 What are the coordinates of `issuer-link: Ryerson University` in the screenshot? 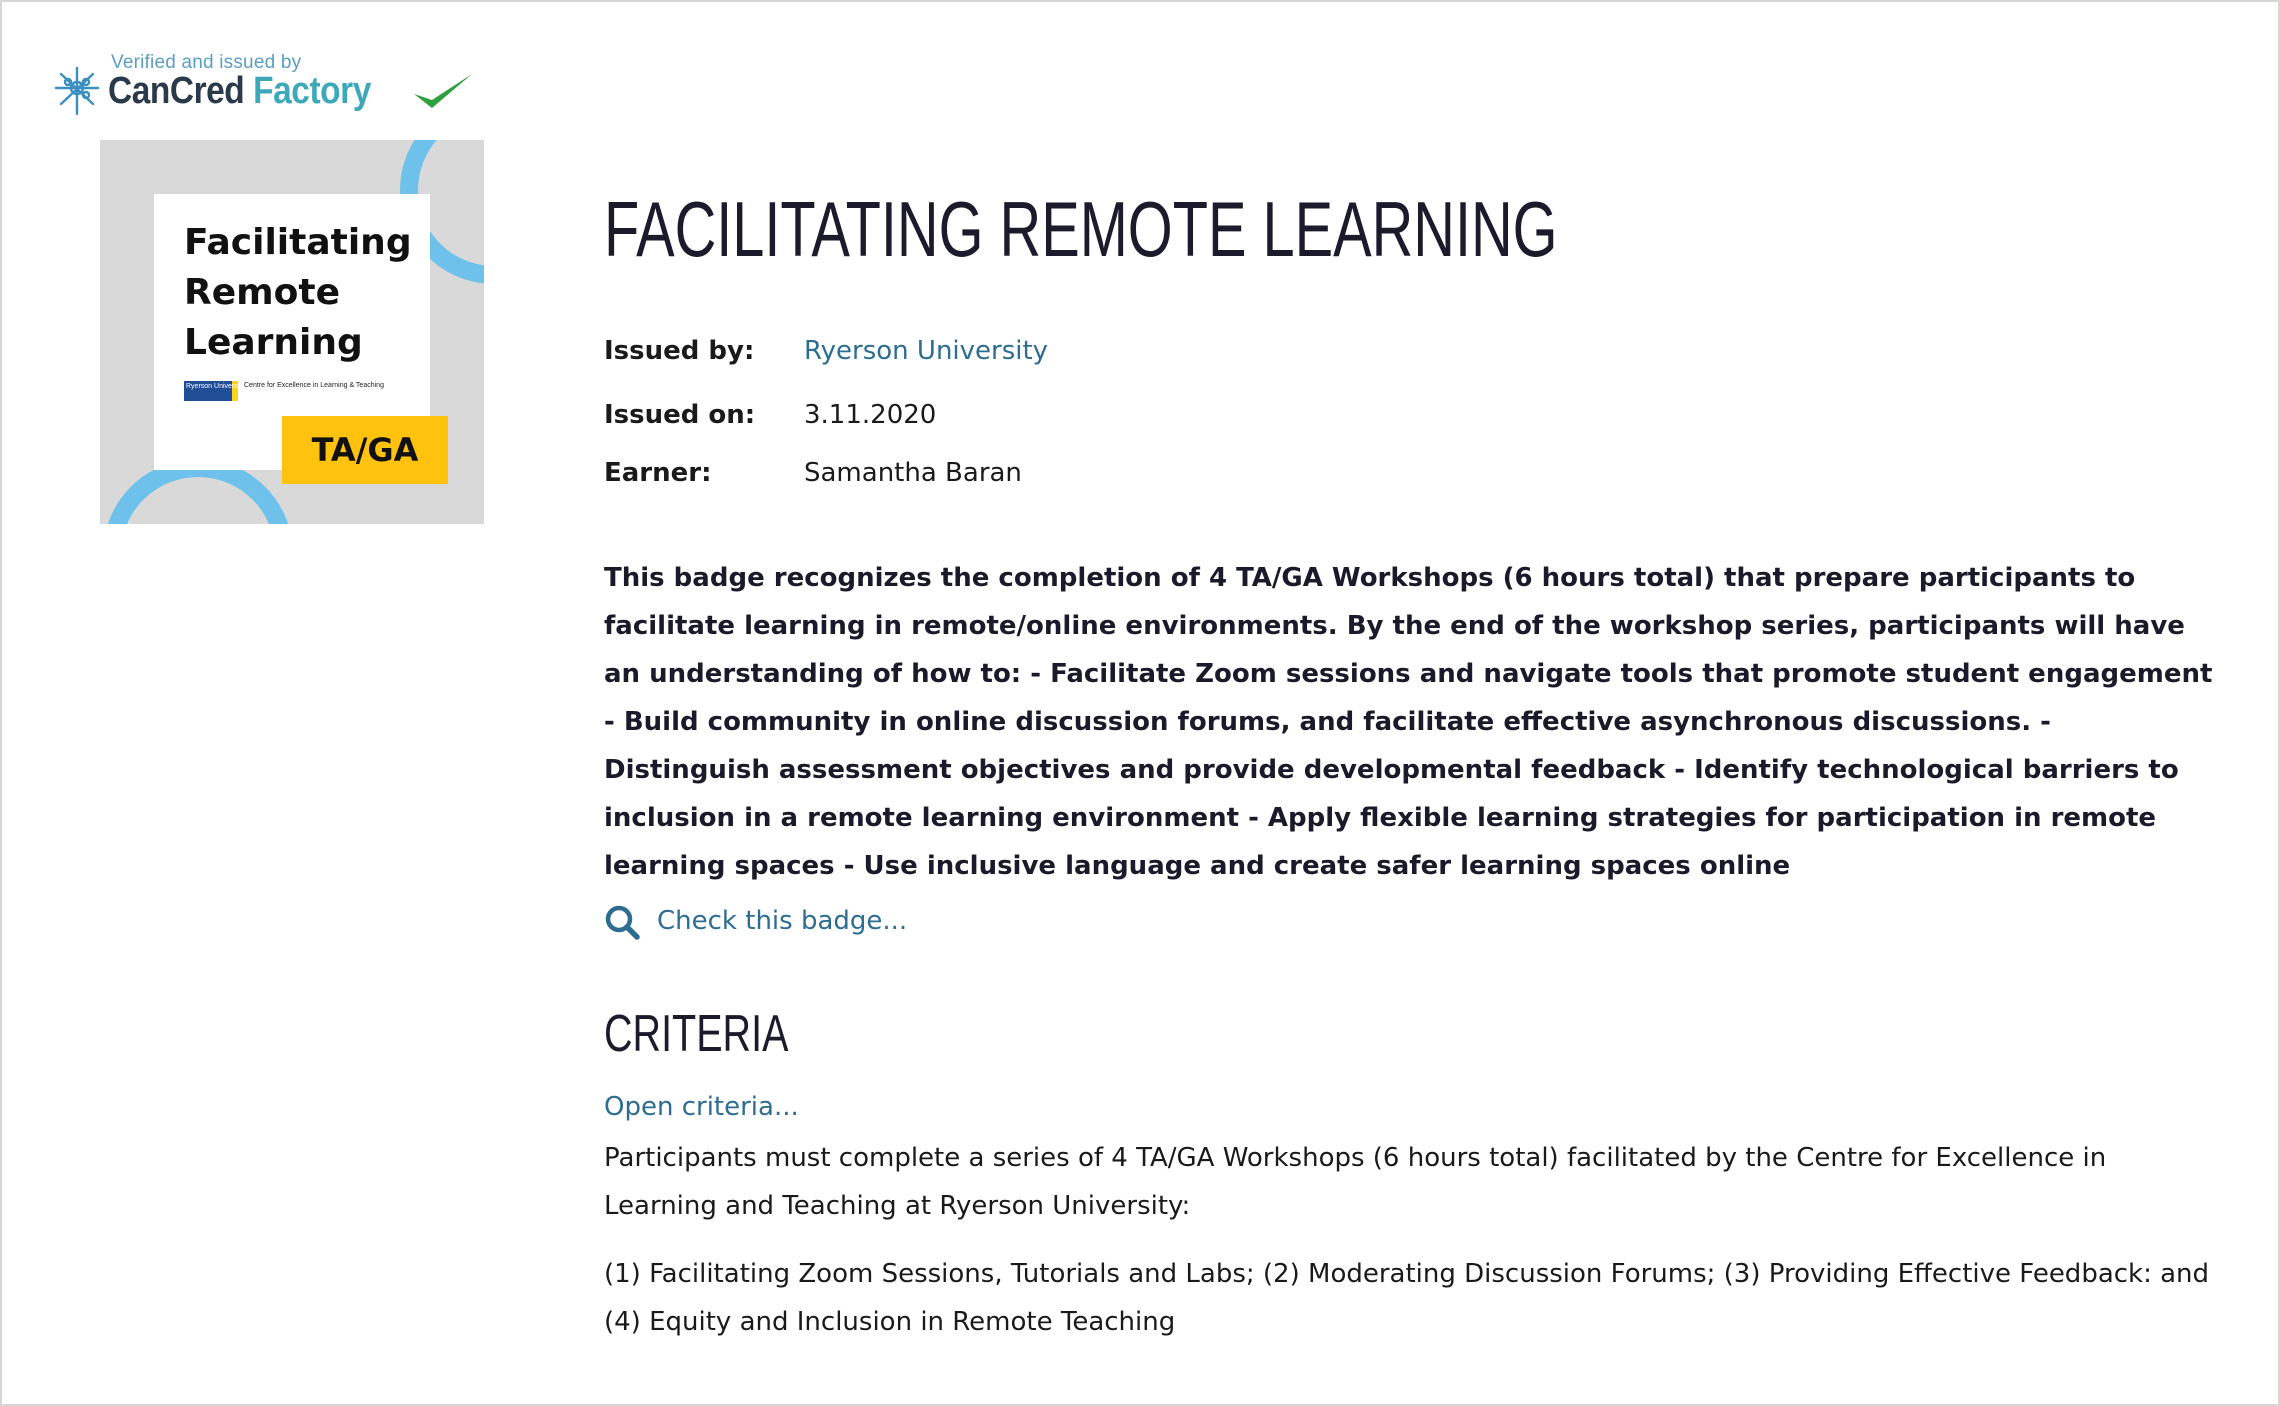 It's located at (926, 351).